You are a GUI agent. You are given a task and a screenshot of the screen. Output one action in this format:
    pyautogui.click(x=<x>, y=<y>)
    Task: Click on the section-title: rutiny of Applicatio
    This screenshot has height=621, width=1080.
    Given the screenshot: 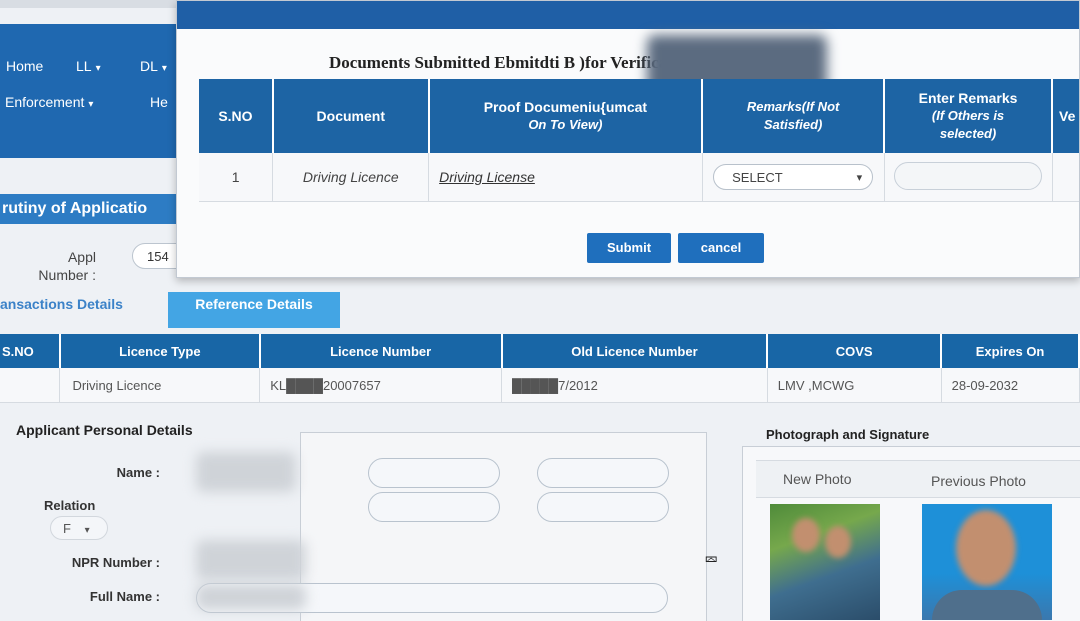 What is the action you would take?
    pyautogui.click(x=90, y=209)
    